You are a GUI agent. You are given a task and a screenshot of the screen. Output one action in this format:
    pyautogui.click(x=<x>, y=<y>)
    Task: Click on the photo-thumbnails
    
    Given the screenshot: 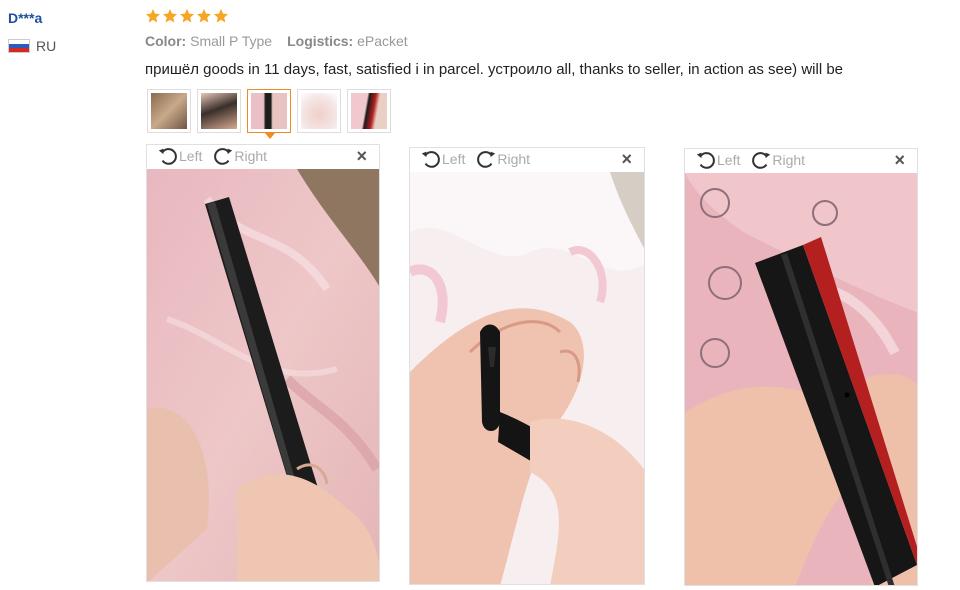 What is the action you would take?
    pyautogui.click(x=269, y=114)
    